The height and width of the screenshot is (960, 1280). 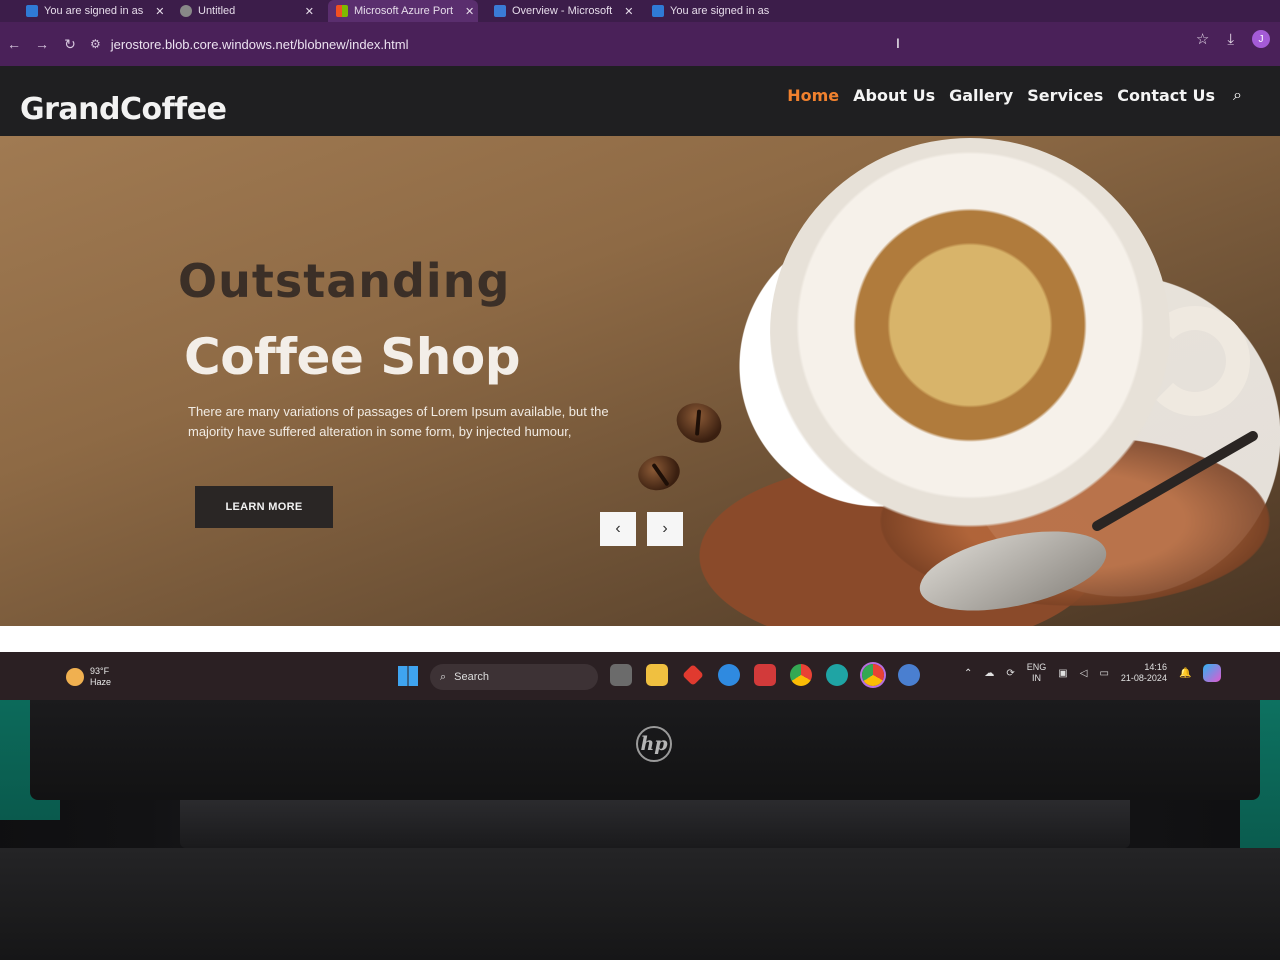 What do you see at coordinates (408, 676) in the screenshot?
I see `windows-start-icon` at bounding box center [408, 676].